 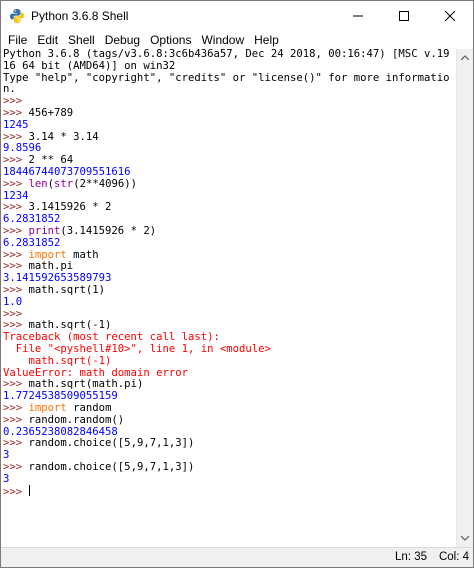 I want to click on input-code: random.choice([5,9,7,1,3]), so click(x=111, y=467).